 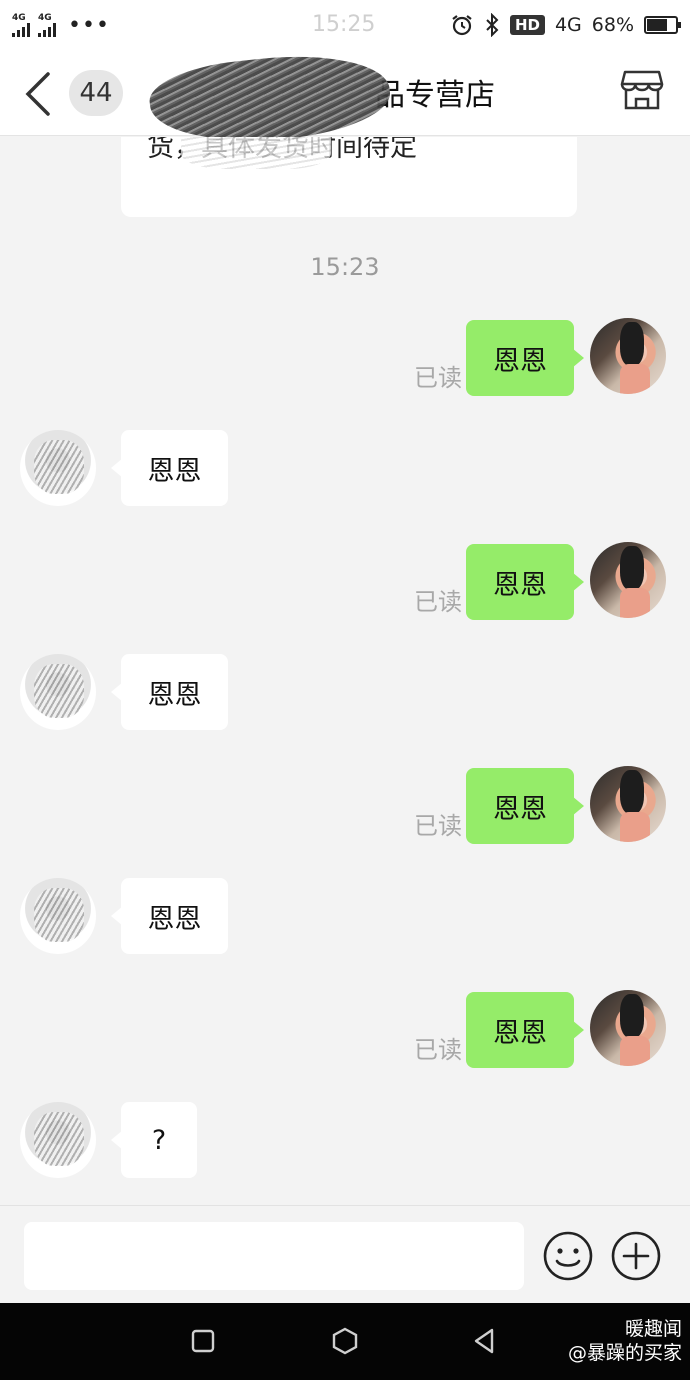 What do you see at coordinates (154, 1140) in the screenshot?
I see `incoming-message-bubble: ?` at bounding box center [154, 1140].